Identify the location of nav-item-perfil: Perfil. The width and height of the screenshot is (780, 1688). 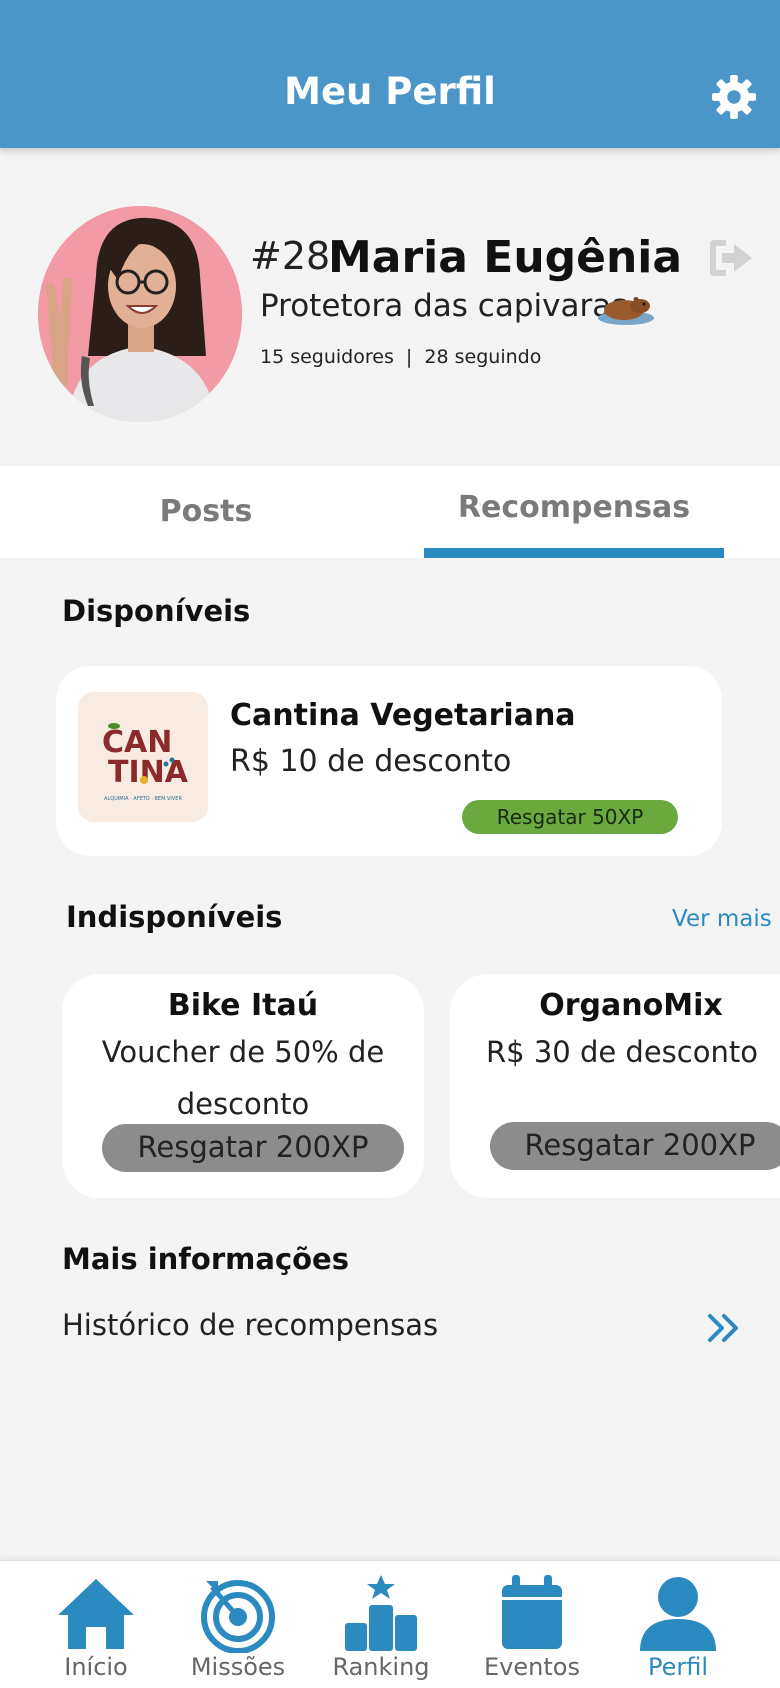
(678, 1624).